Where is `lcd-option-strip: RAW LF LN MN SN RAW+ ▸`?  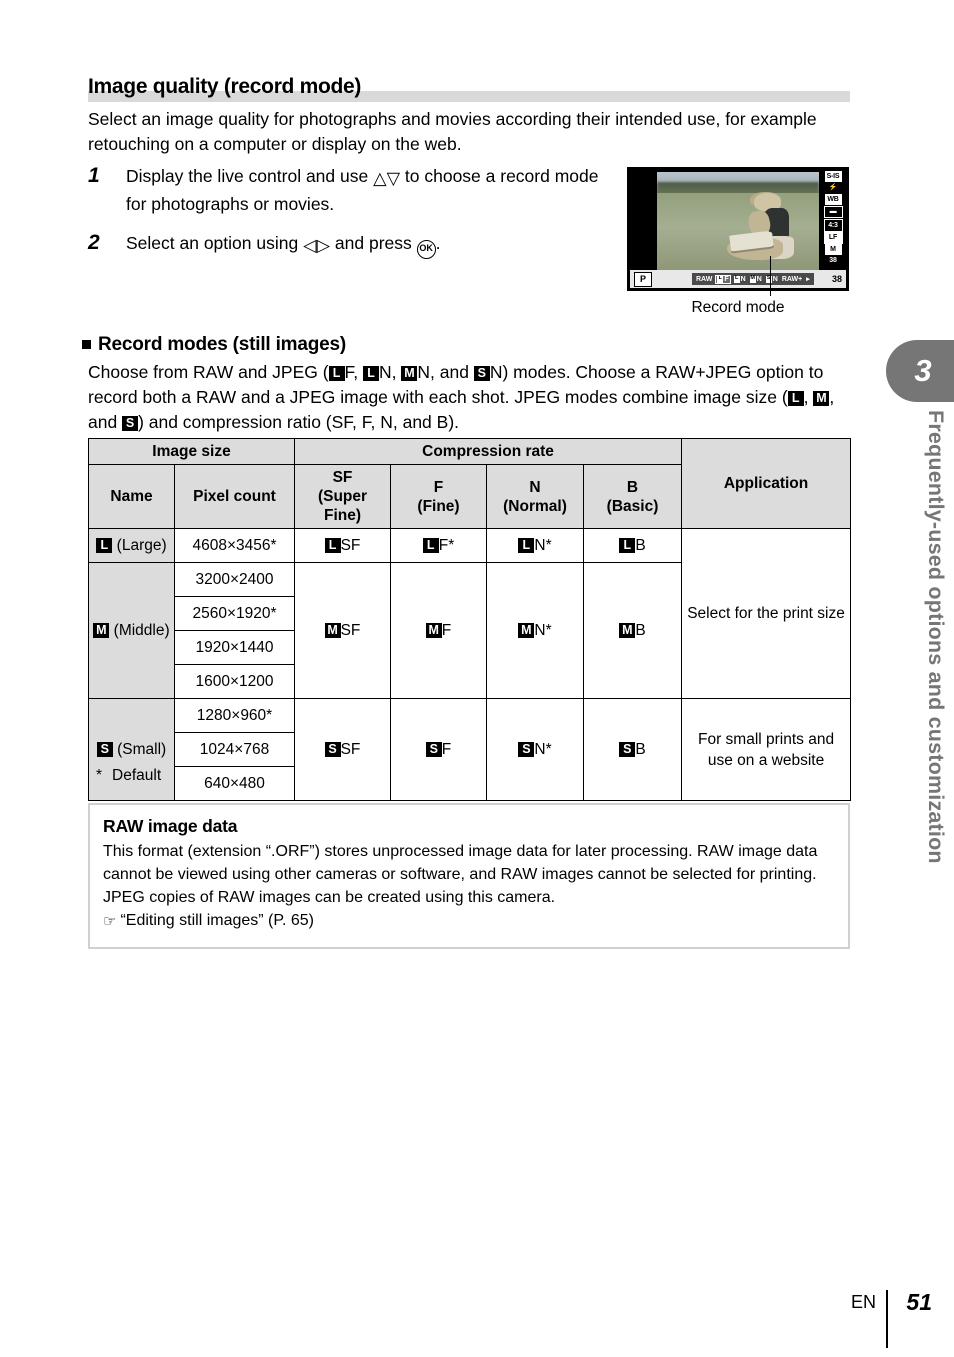
lcd-option-strip: RAW LF LN MN SN RAW+ ▸ is located at coordinates (753, 279).